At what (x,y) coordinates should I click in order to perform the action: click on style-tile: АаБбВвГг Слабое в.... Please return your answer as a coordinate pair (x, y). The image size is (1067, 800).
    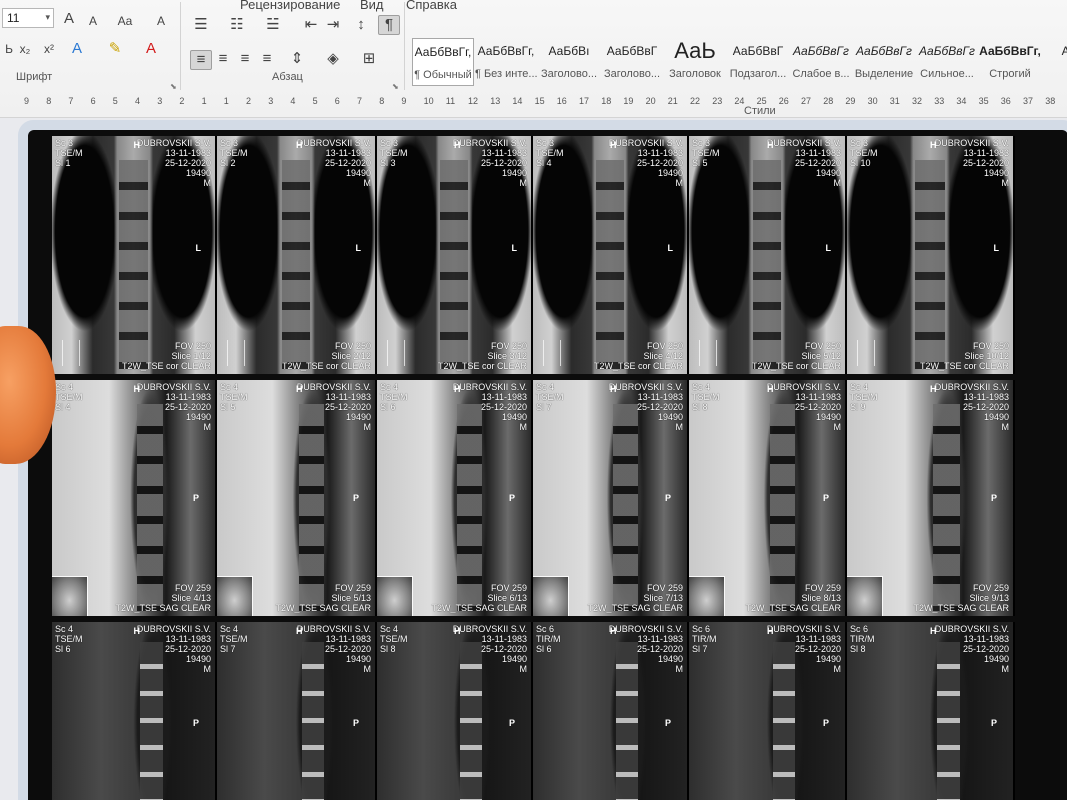
    Looking at the image, I should click on (821, 62).